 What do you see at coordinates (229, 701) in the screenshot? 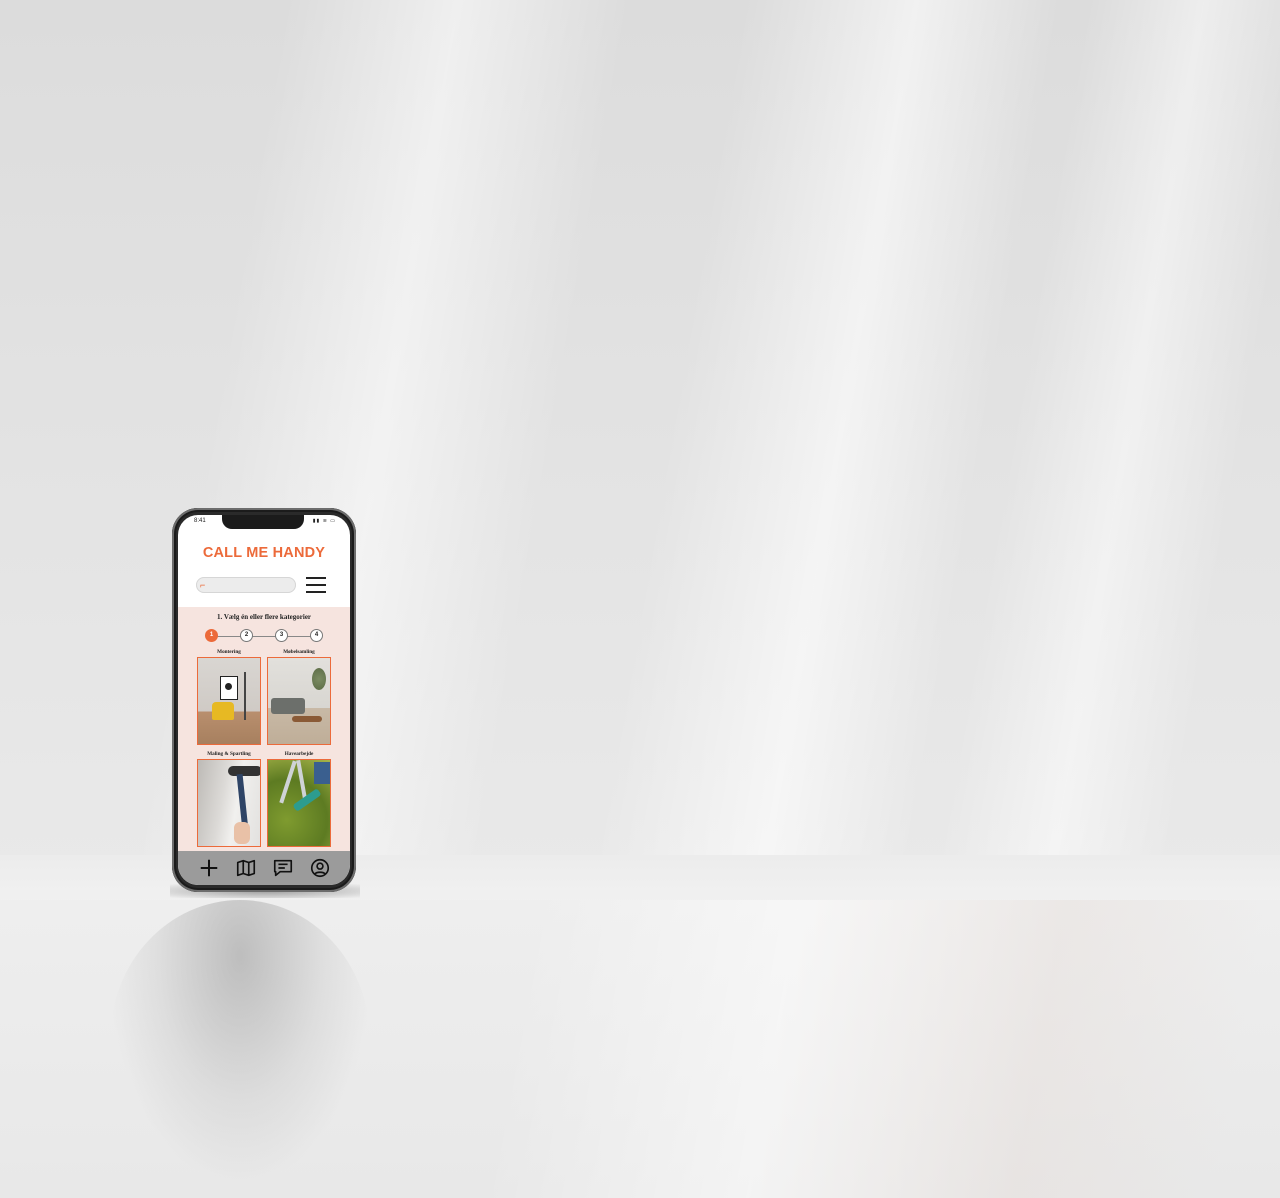
I see `category-card-montering` at bounding box center [229, 701].